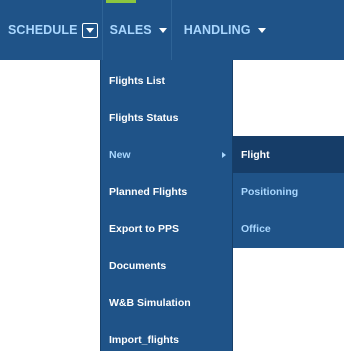 This screenshot has width=344, height=351. What do you see at coordinates (288, 154) in the screenshot?
I see `submenu-item-flight: Flight` at bounding box center [288, 154].